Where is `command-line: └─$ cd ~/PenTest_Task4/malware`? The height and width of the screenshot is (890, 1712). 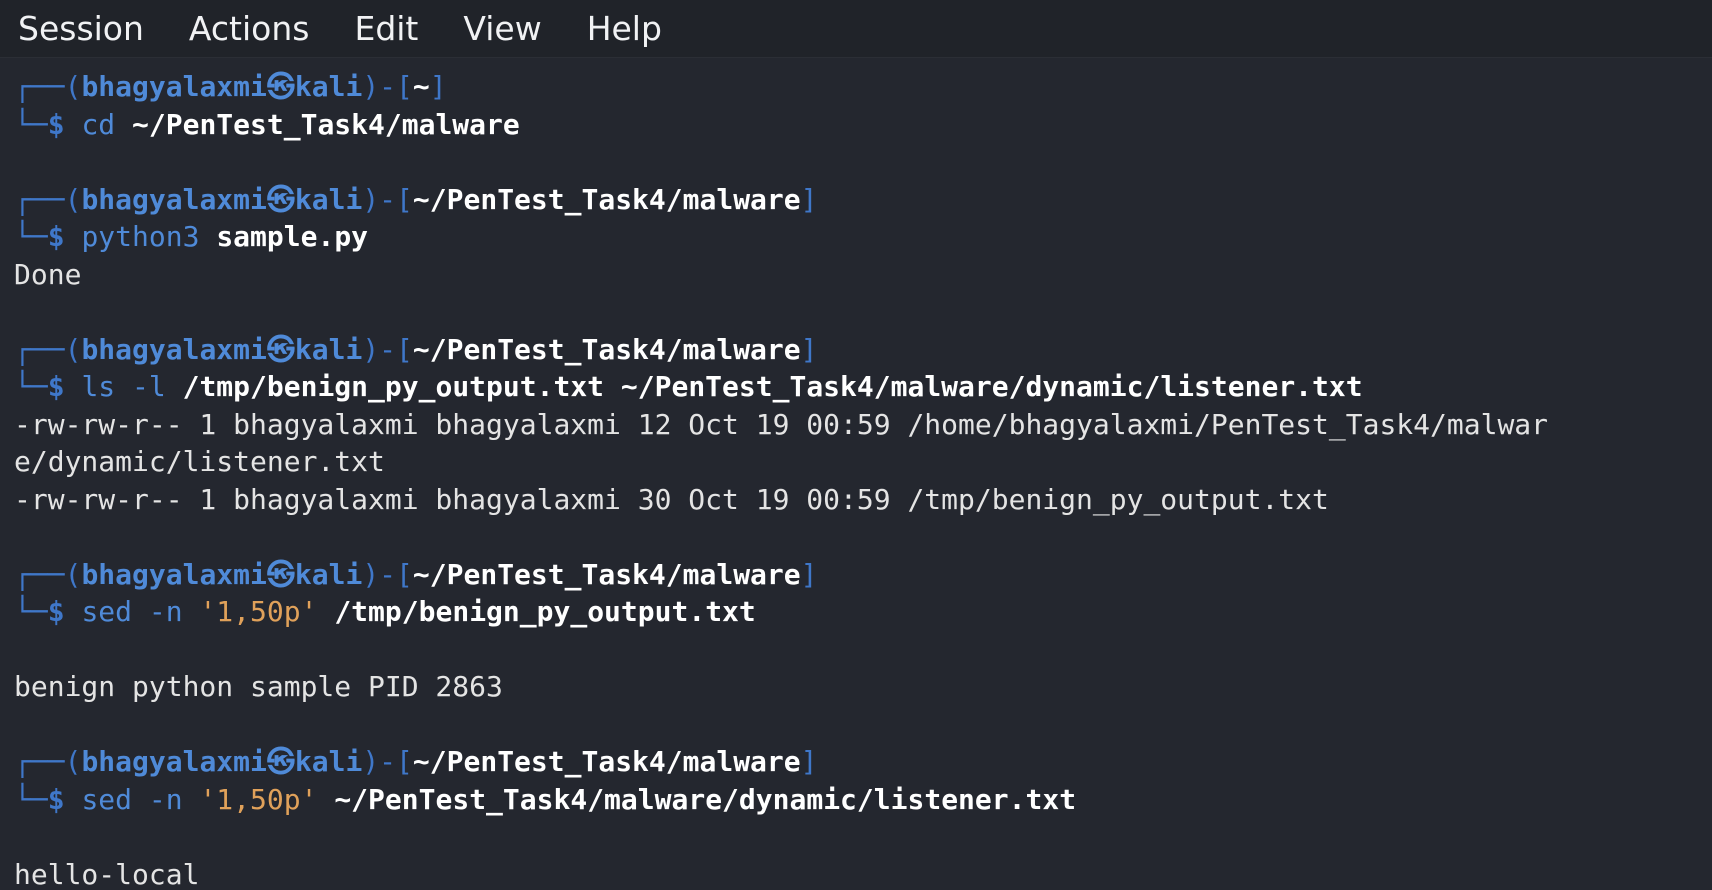
command-line: └─$ cd ~/PenTest_Task4/malware is located at coordinates (859, 125).